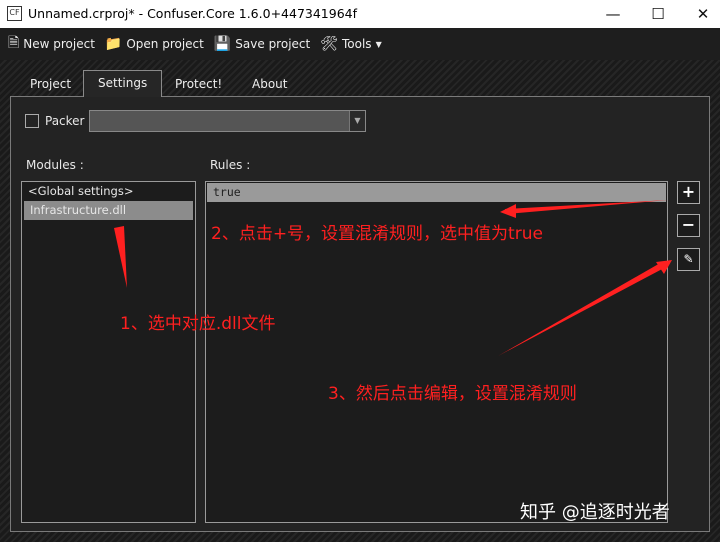  What do you see at coordinates (377, 234) in the screenshot?
I see `annotation-2: 2、点击+号，设置混淆规则，选中值为true` at bounding box center [377, 234].